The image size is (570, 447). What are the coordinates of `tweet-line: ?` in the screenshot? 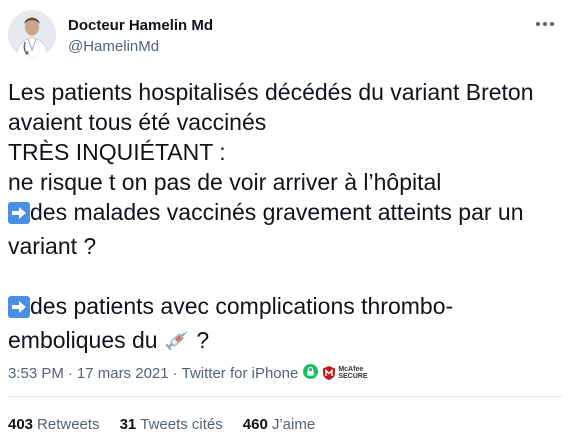 It's located at (203, 340).